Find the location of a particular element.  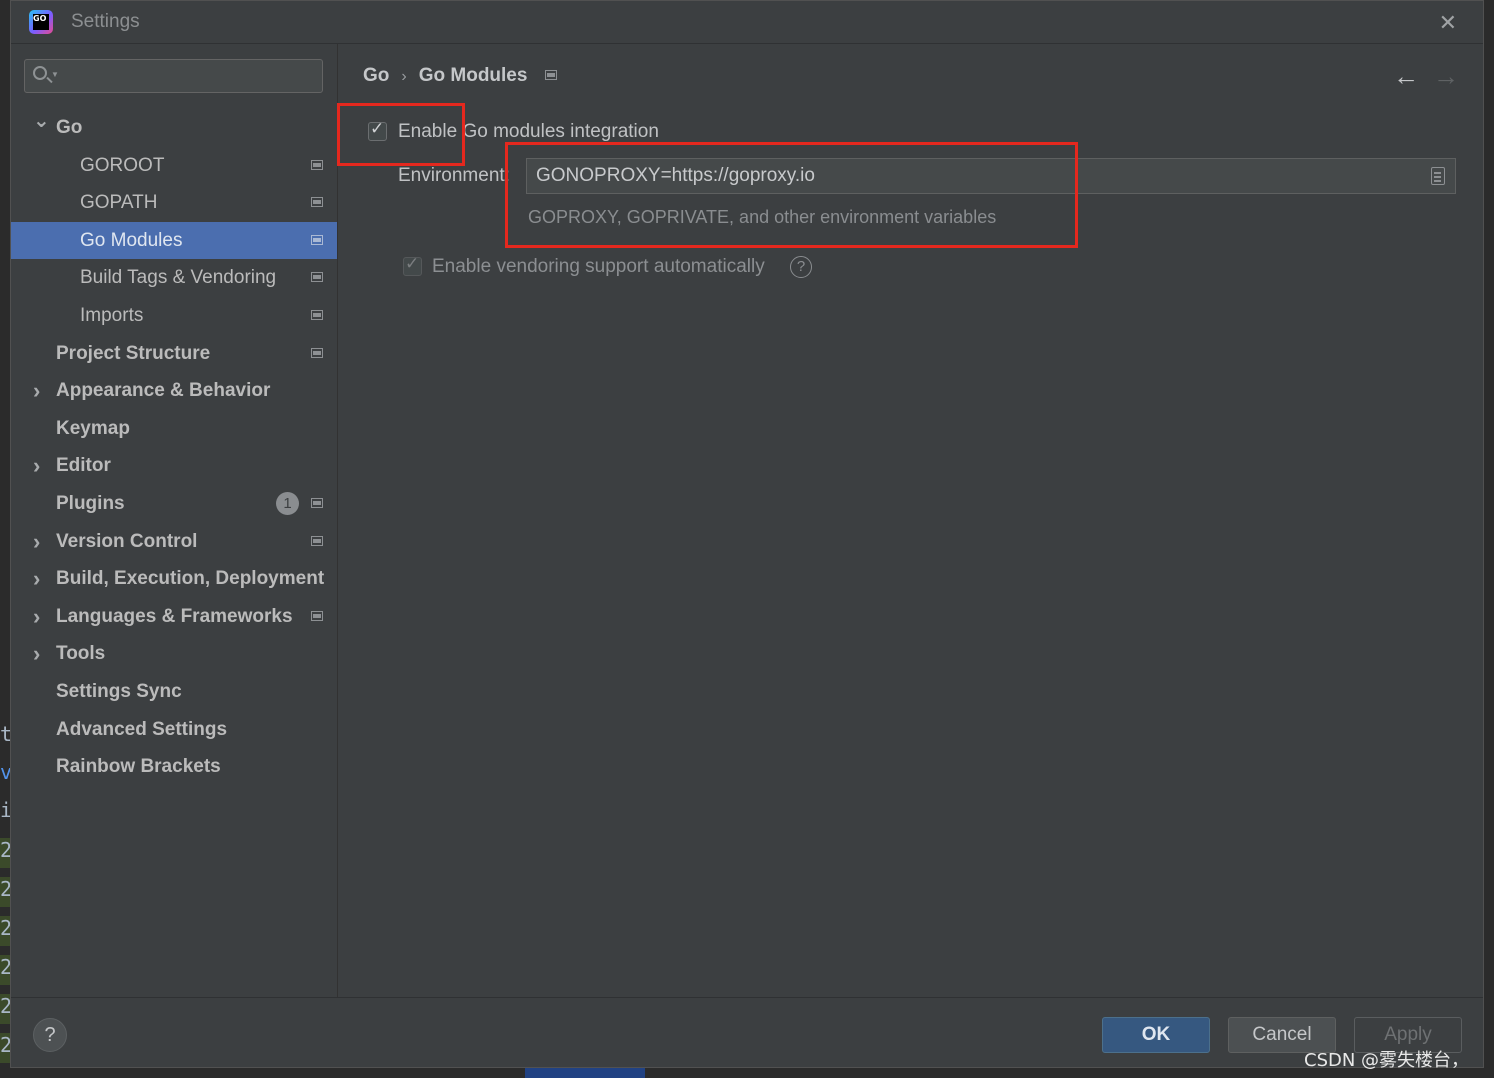

sidebar-item-version-control: › Version Control is located at coordinates (174, 541).